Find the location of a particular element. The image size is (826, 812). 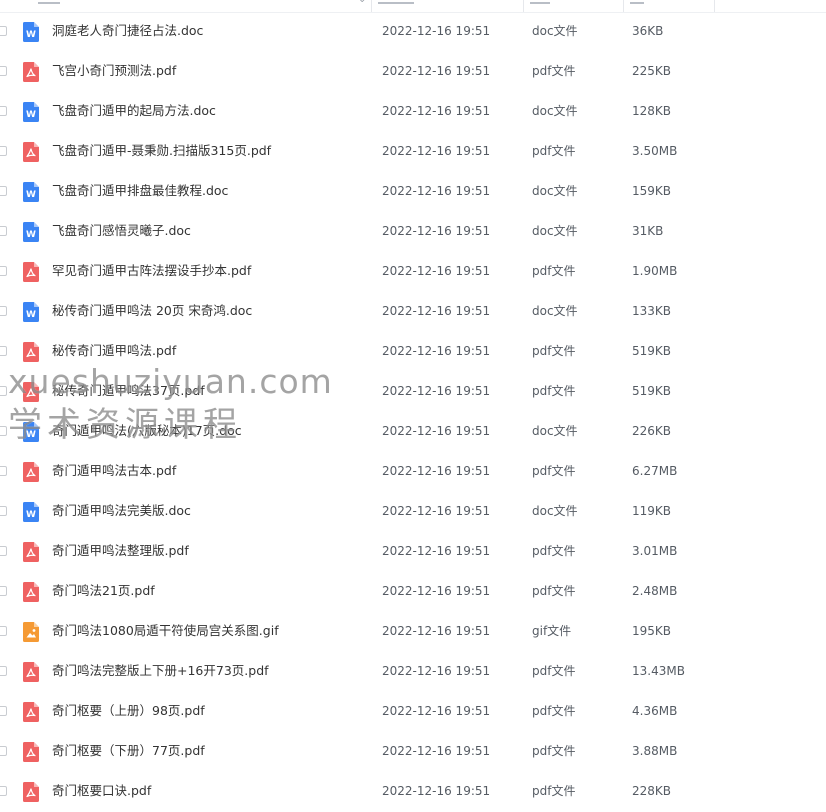

file-size: 119KB is located at coordinates (652, 511).